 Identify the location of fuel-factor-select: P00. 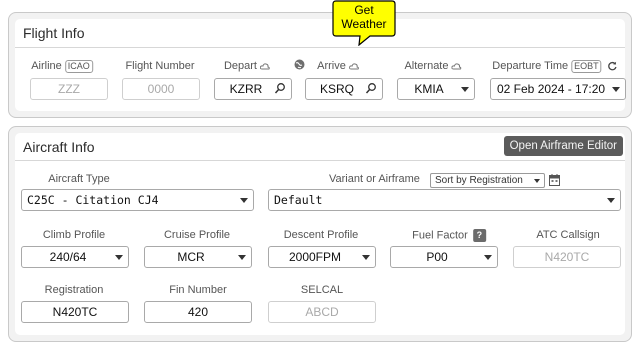
(444, 257).